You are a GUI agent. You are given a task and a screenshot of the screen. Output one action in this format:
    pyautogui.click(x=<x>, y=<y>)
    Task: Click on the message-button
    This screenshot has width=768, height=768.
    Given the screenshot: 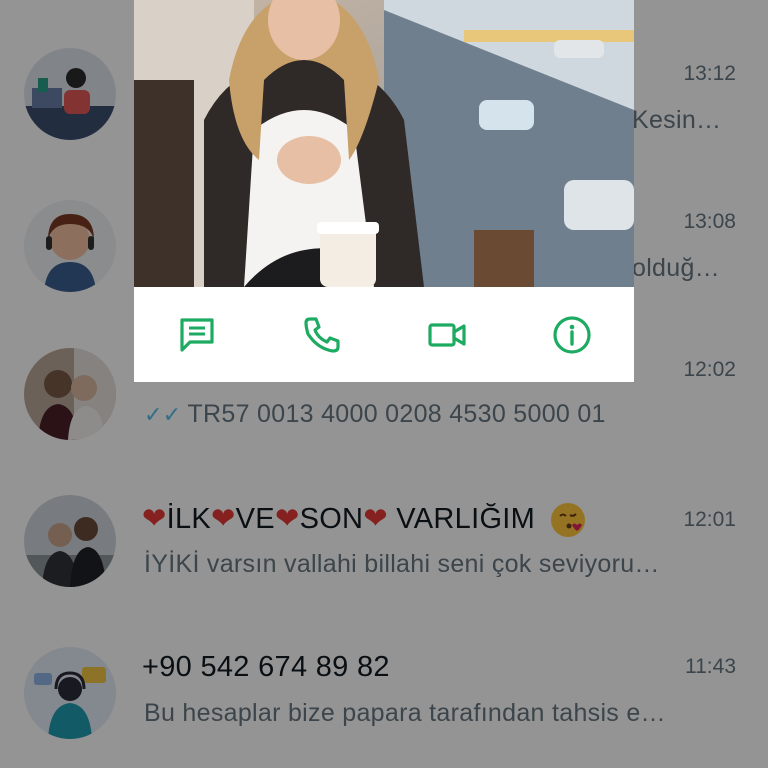 What is the action you would take?
    pyautogui.click(x=197, y=335)
    